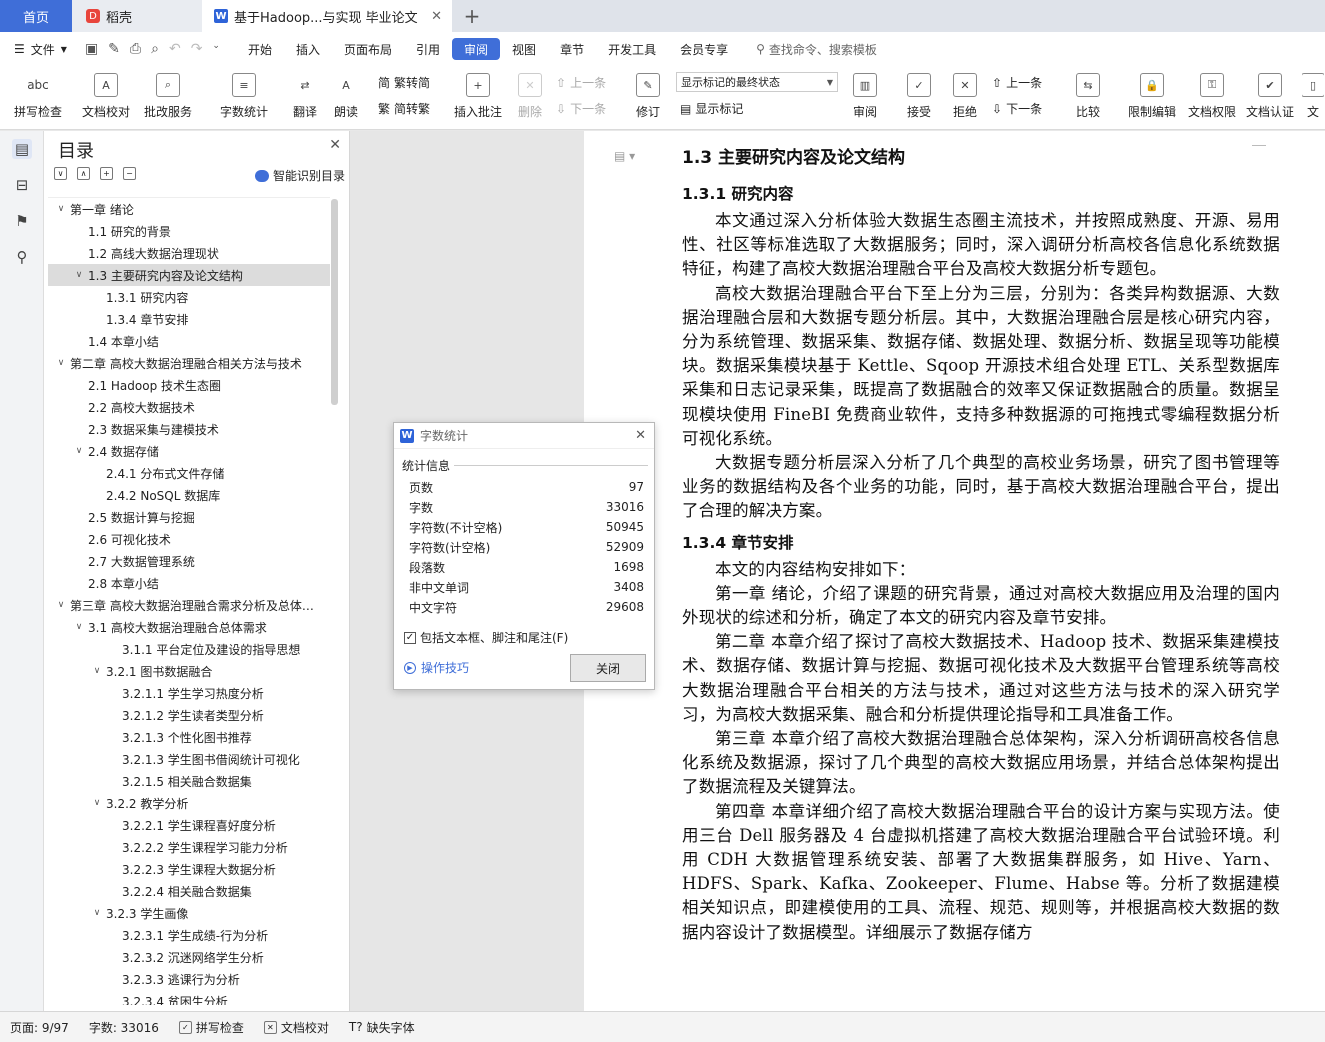 The width and height of the screenshot is (1325, 1042). What do you see at coordinates (189, 737) in the screenshot?
I see `toc-item: 3.2.1.3 个性化图书推荐` at bounding box center [189, 737].